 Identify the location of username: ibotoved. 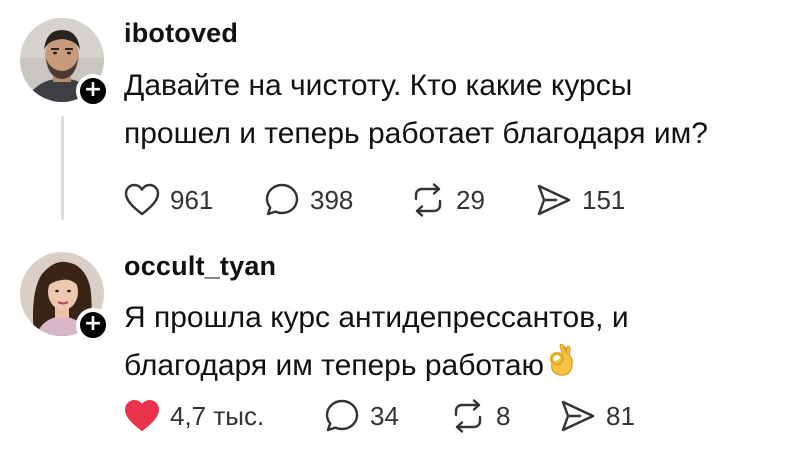
(181, 33).